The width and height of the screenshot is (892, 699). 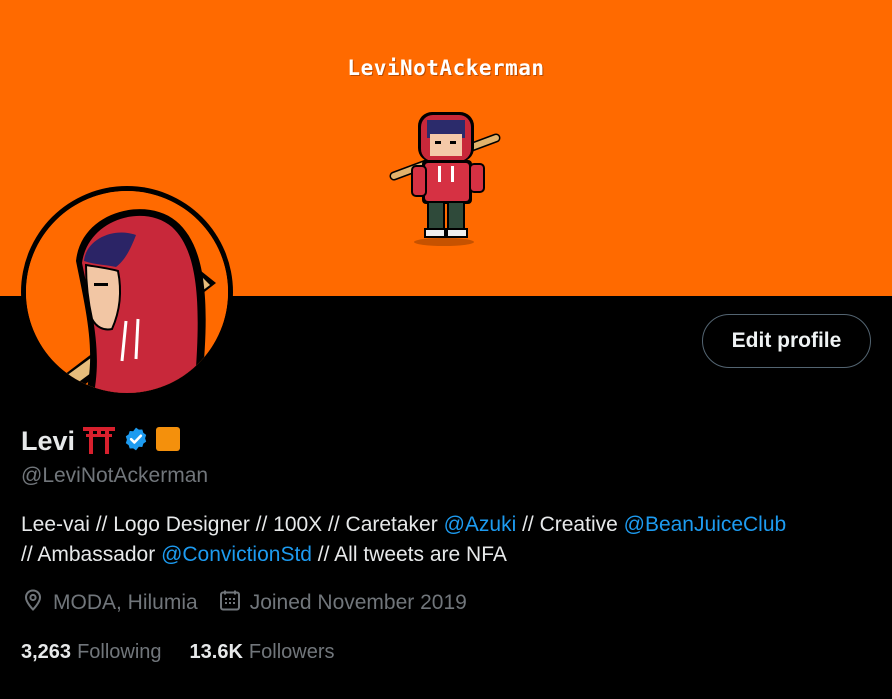 What do you see at coordinates (230, 603) in the screenshot?
I see `calendar-icon` at bounding box center [230, 603].